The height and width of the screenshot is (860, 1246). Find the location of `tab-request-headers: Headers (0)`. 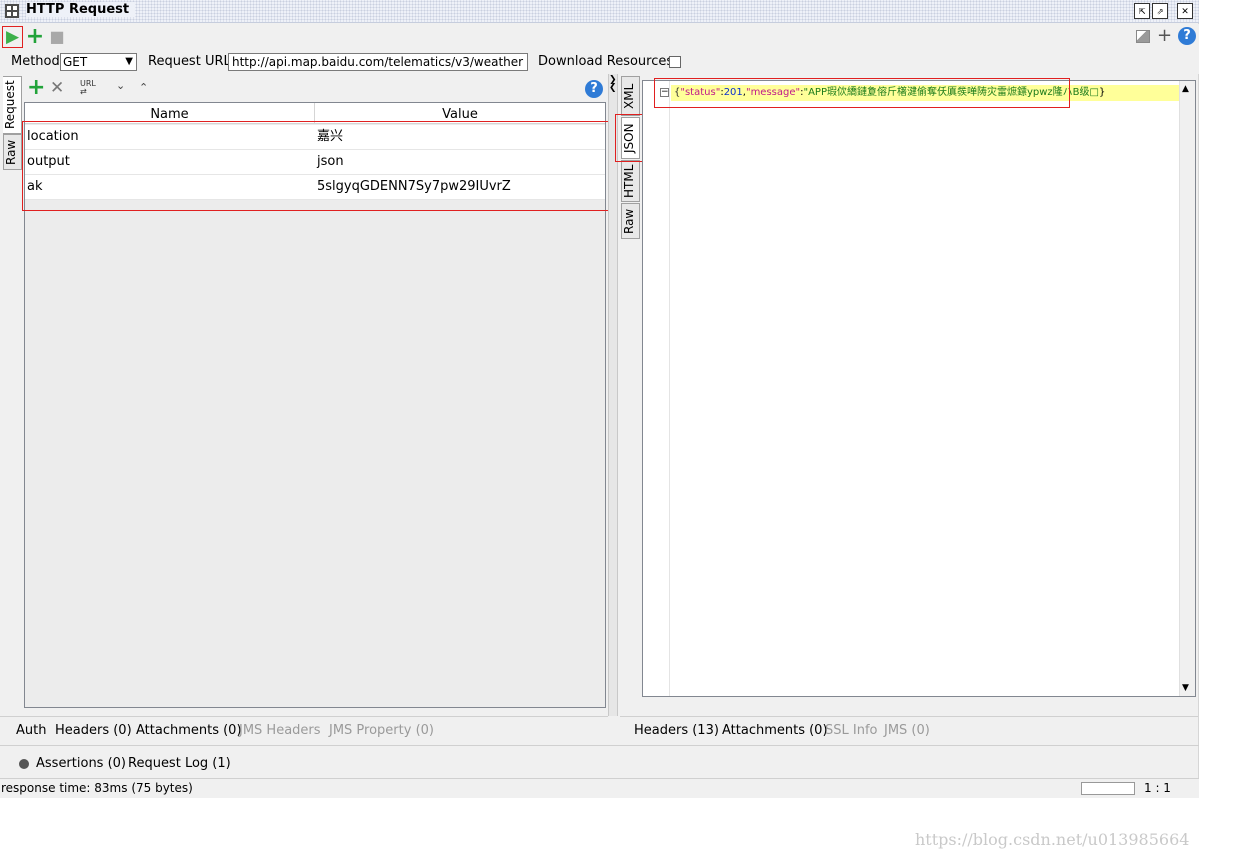

tab-request-headers: Headers (0) is located at coordinates (93, 730).